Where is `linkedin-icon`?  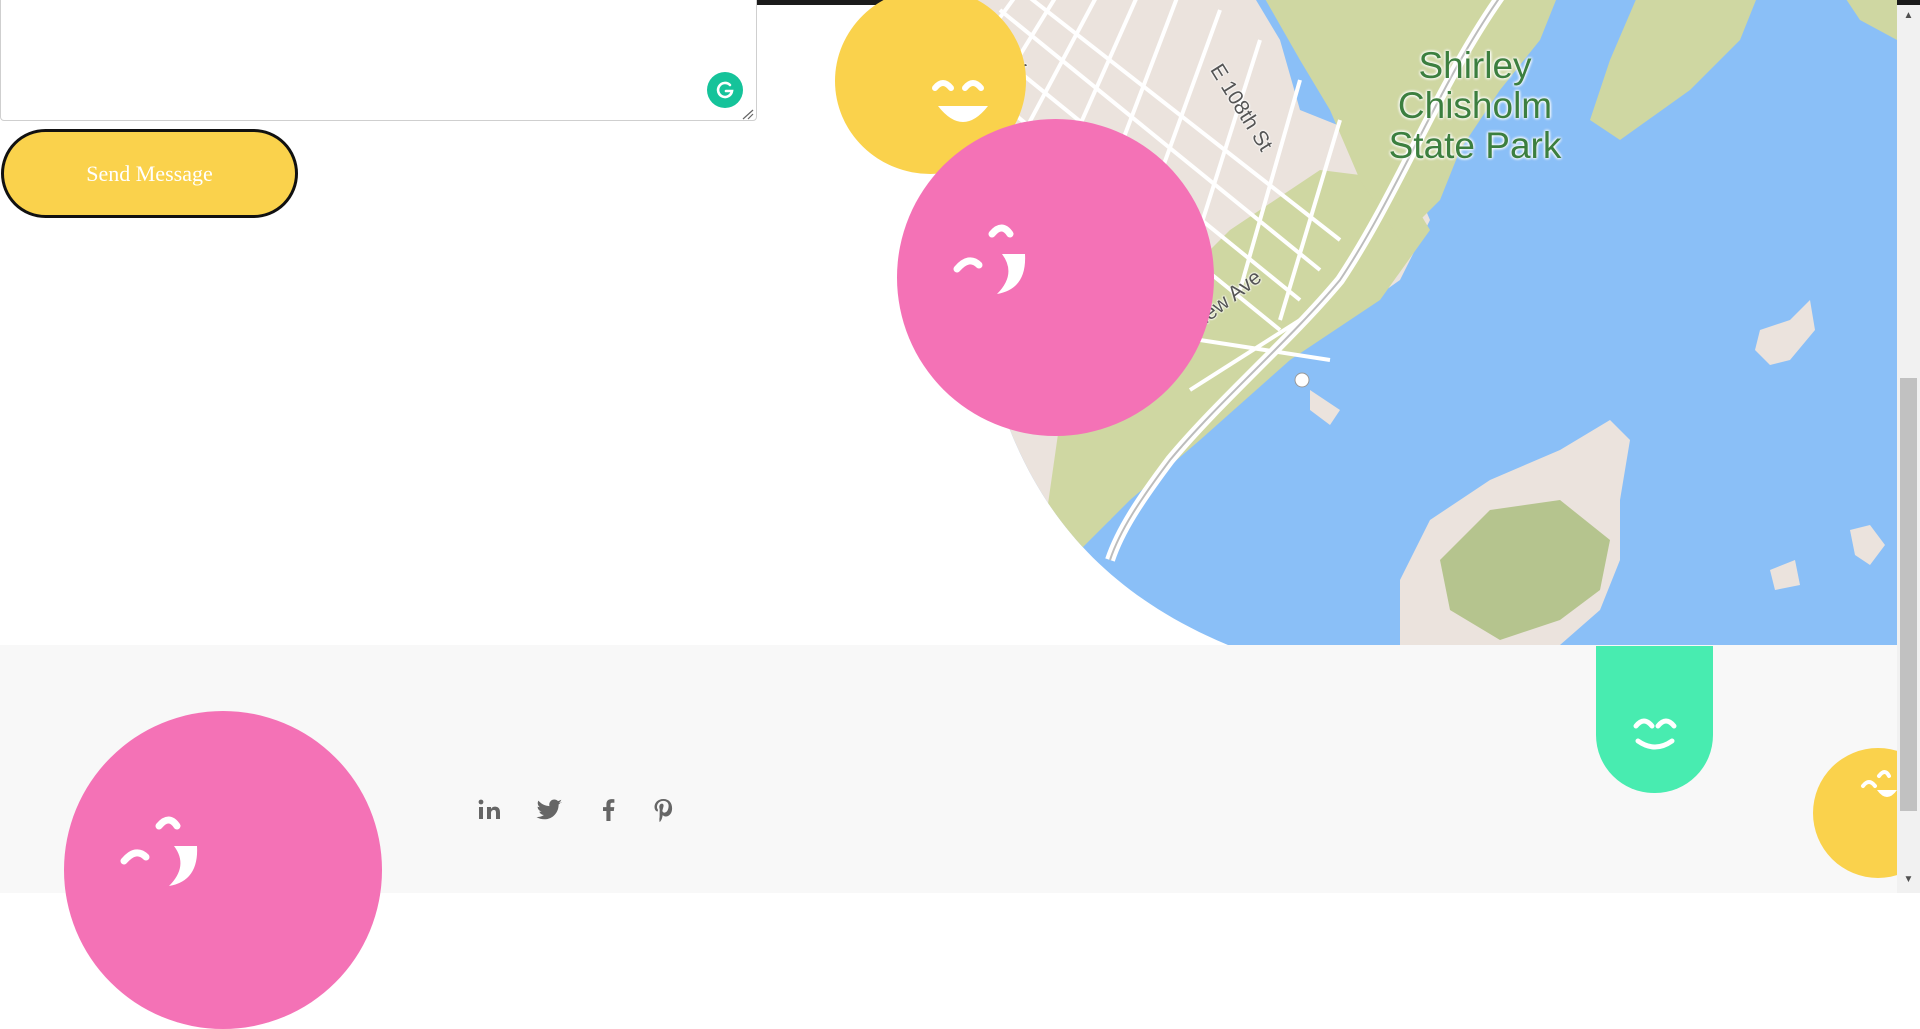 linkedin-icon is located at coordinates (490, 810).